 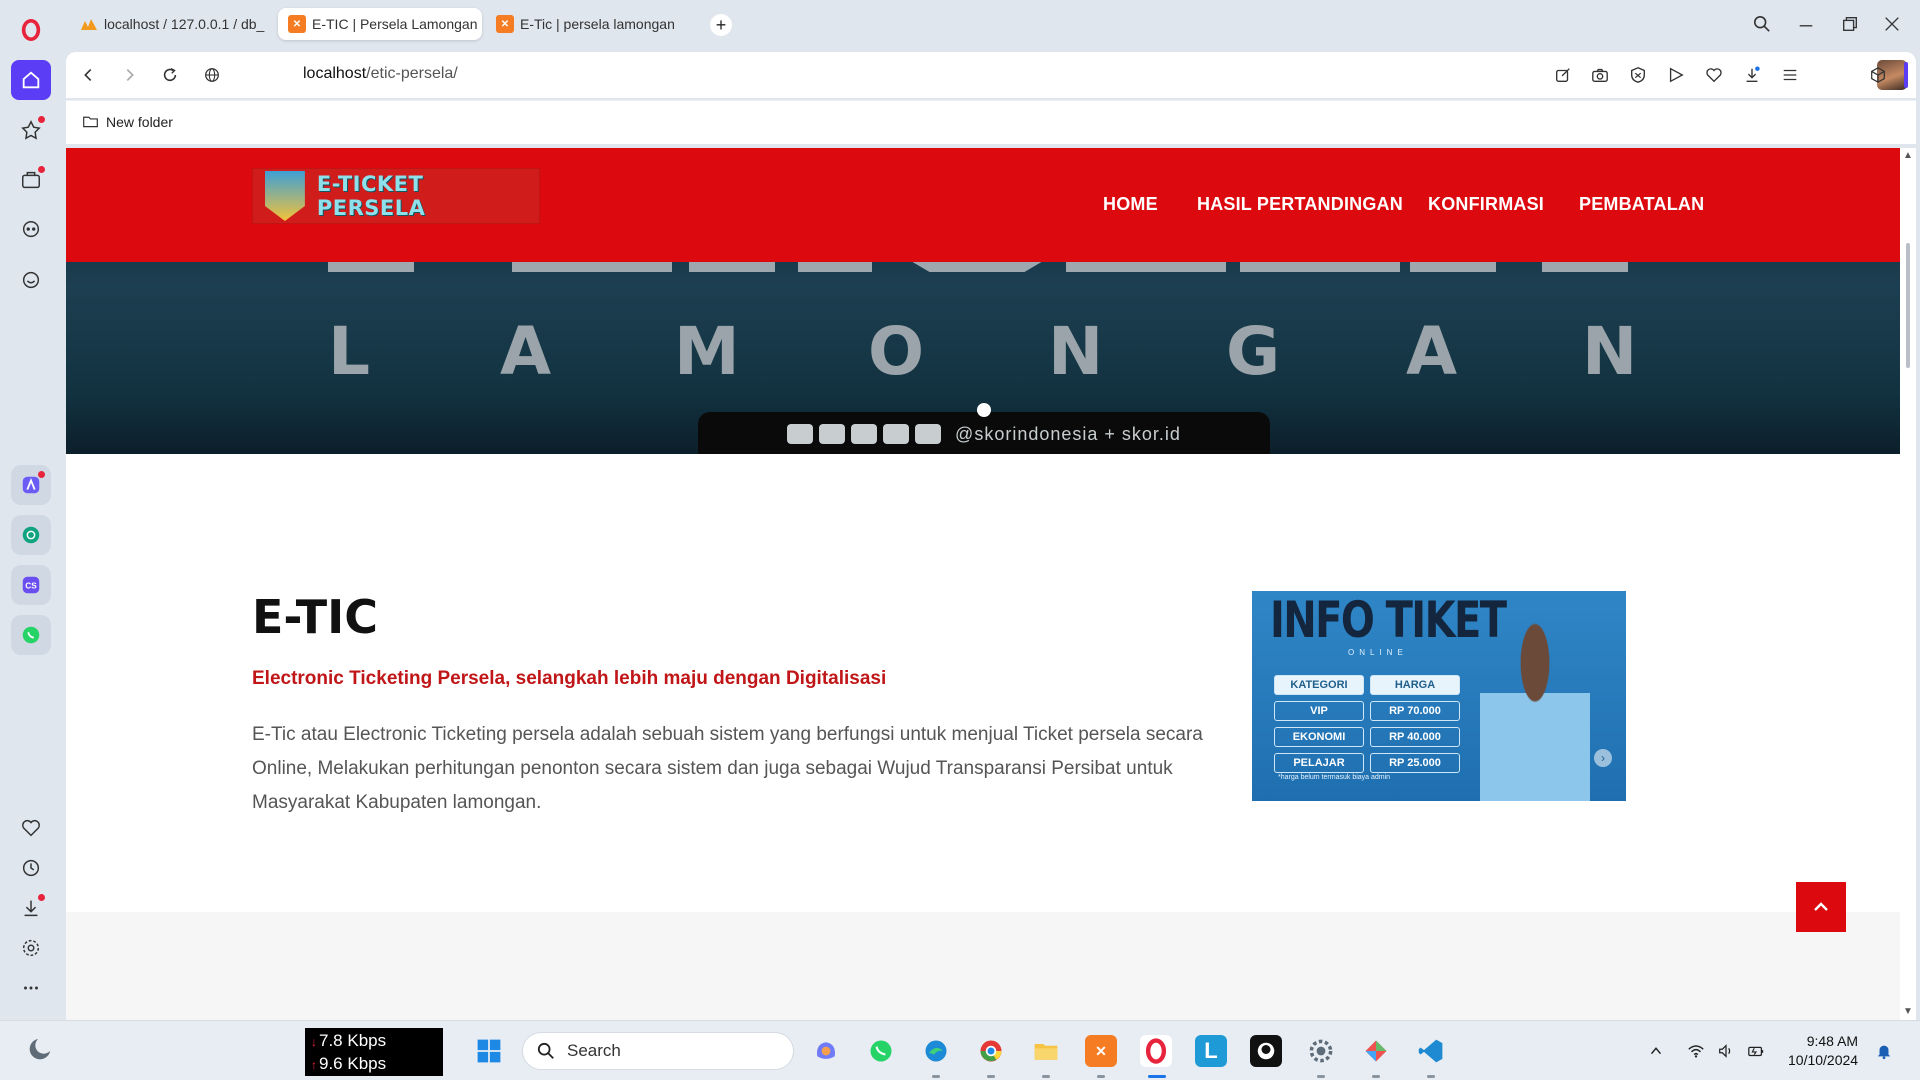 I want to click on settings-icon, so click(x=31, y=948).